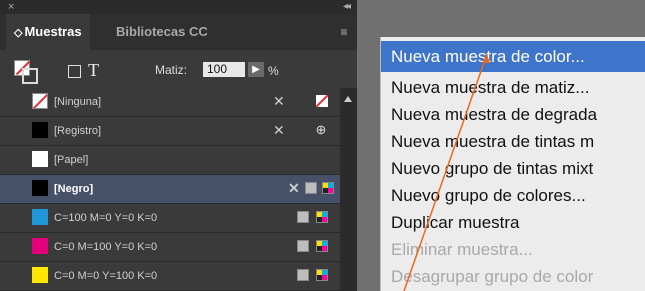 This screenshot has width=645, height=291. What do you see at coordinates (492, 169) in the screenshot?
I see `menu-item-new-mixed-ink-group: Nuevo grupo de tintas mixt` at bounding box center [492, 169].